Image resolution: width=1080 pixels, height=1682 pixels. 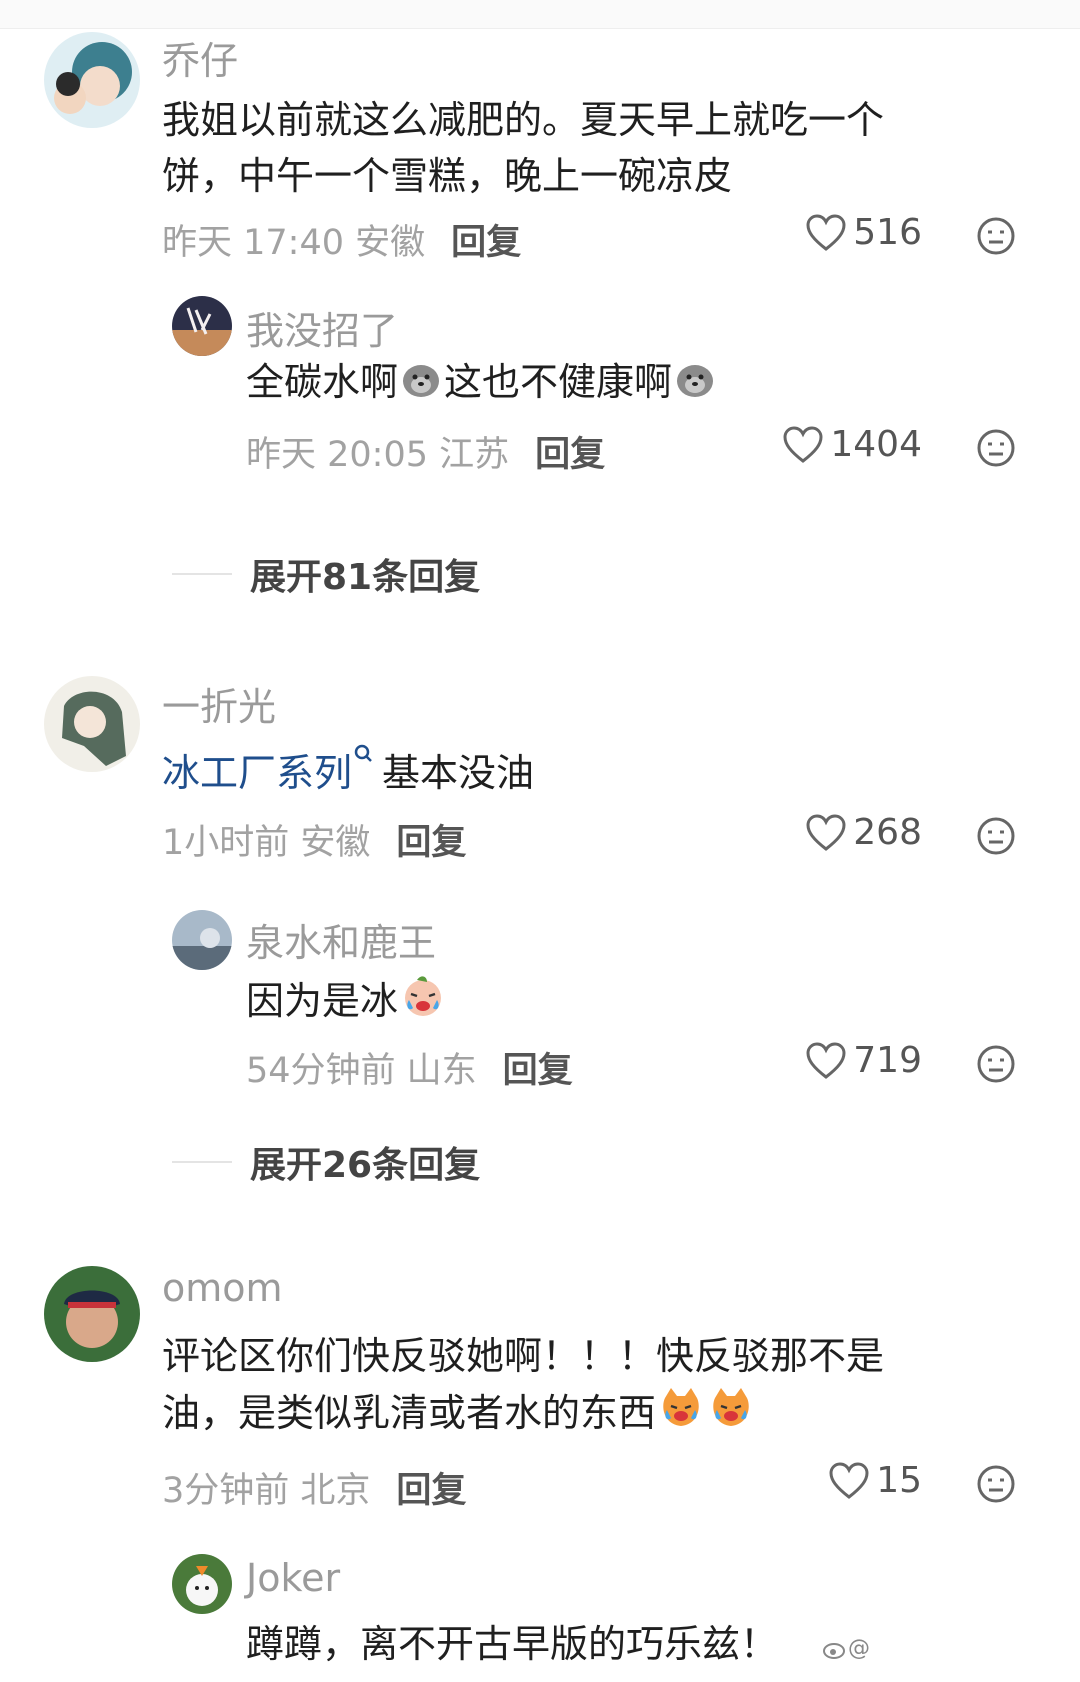 What do you see at coordinates (219, 703) in the screenshot?
I see `username: 一折光` at bounding box center [219, 703].